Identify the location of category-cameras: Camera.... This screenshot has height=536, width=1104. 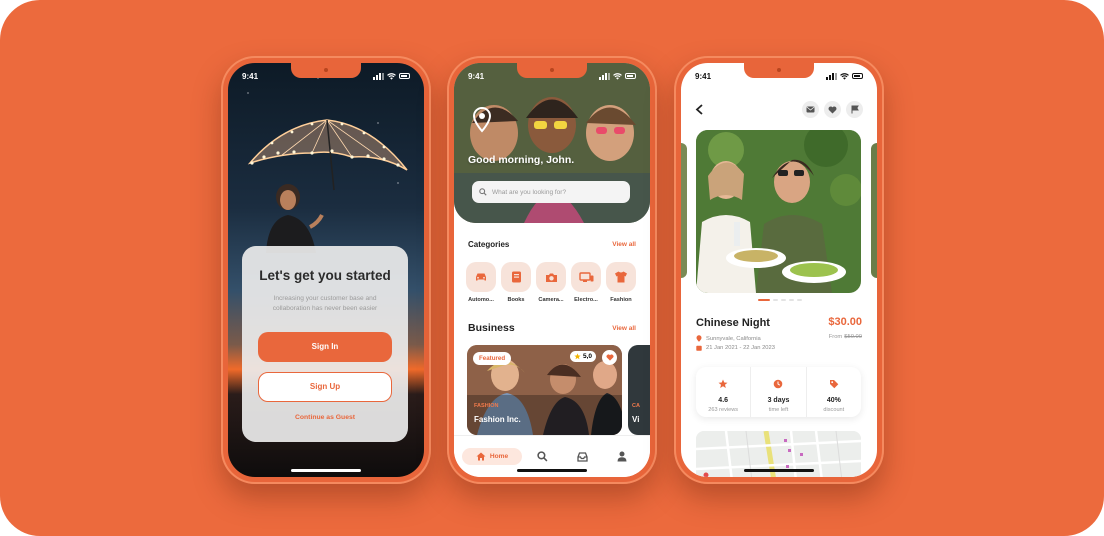
(551, 282).